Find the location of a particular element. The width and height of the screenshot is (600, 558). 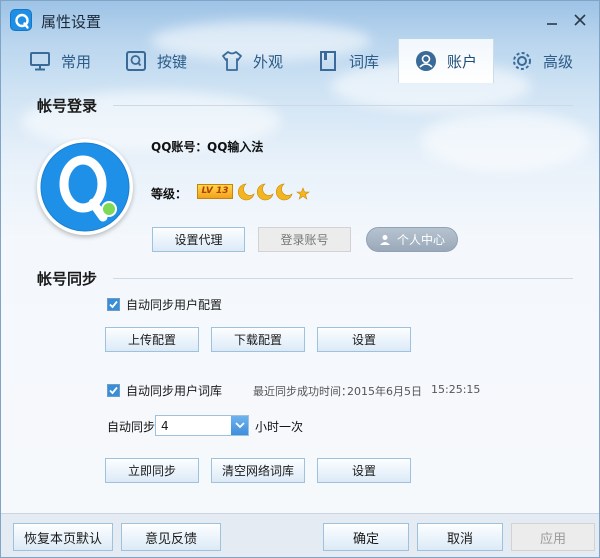

set-proxy-button: 设置代理 is located at coordinates (198, 239).